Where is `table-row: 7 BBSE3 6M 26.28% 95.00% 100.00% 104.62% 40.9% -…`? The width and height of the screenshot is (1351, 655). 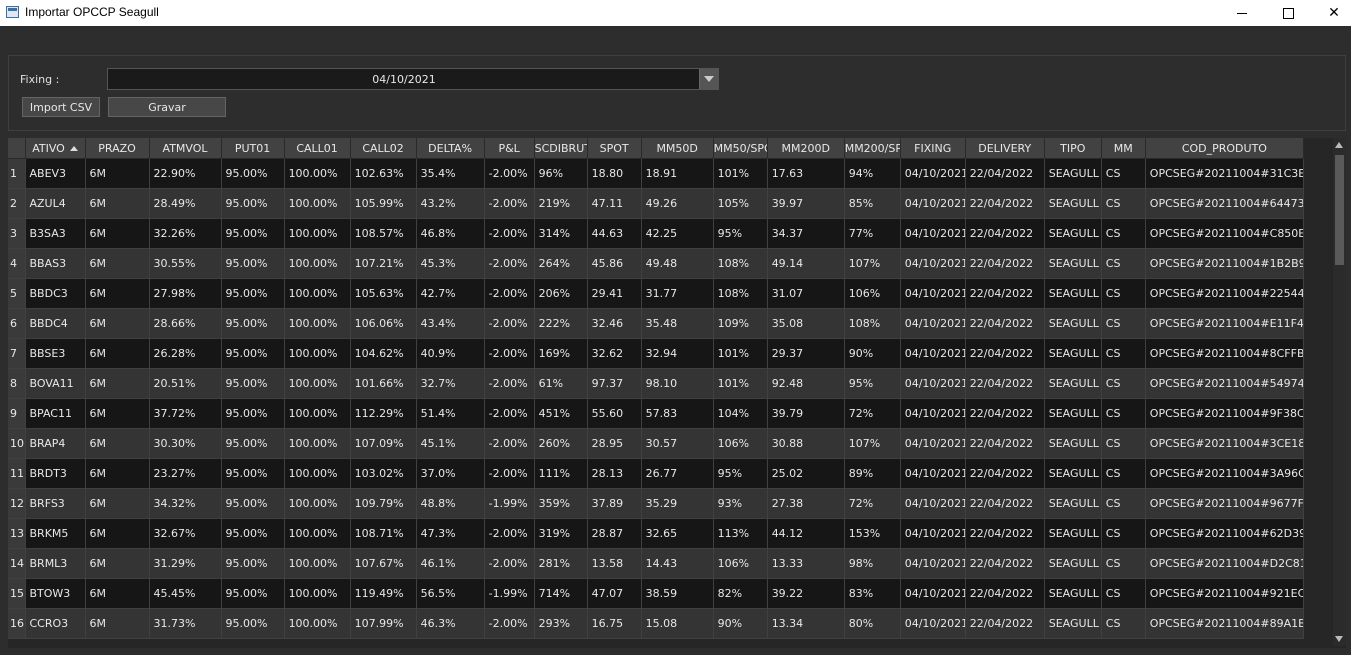
table-row: 7 BBSE3 6M 26.28% 95.00% 100.00% 104.62% 40.9% -… is located at coordinates (656, 353).